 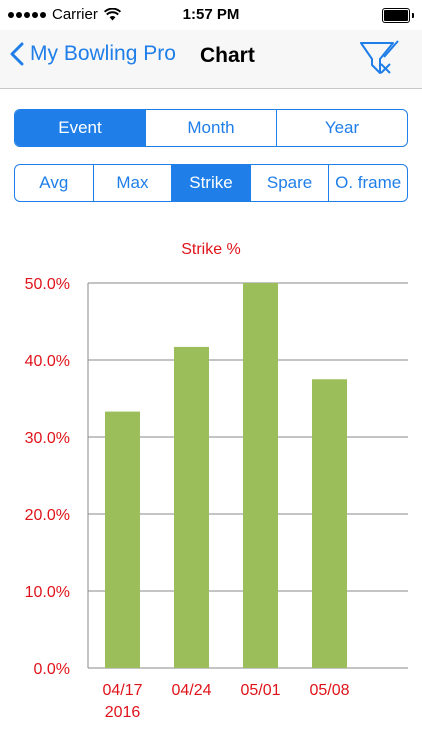 I want to click on segment-event: Event, so click(x=80, y=128).